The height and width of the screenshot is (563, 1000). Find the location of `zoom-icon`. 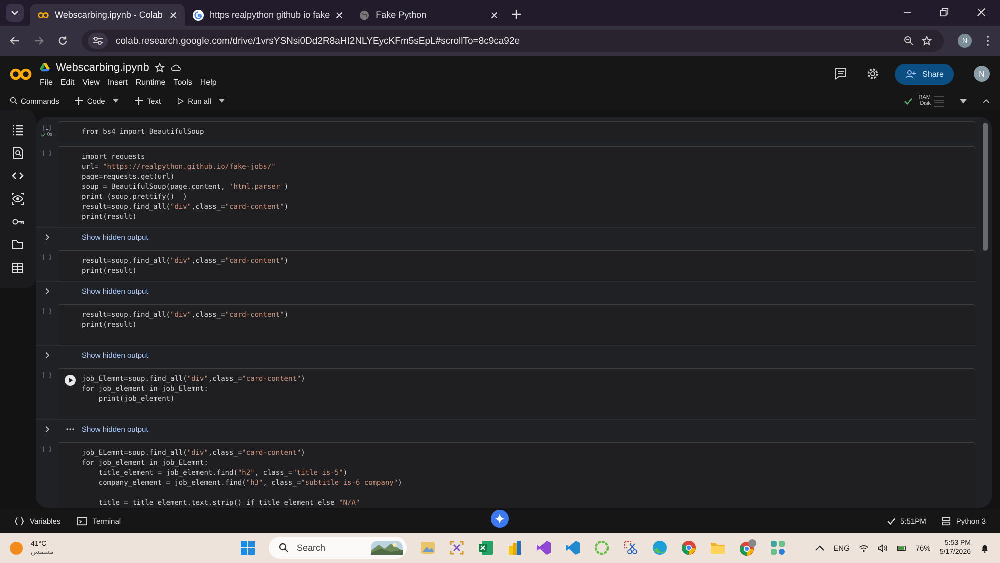

zoom-icon is located at coordinates (909, 41).